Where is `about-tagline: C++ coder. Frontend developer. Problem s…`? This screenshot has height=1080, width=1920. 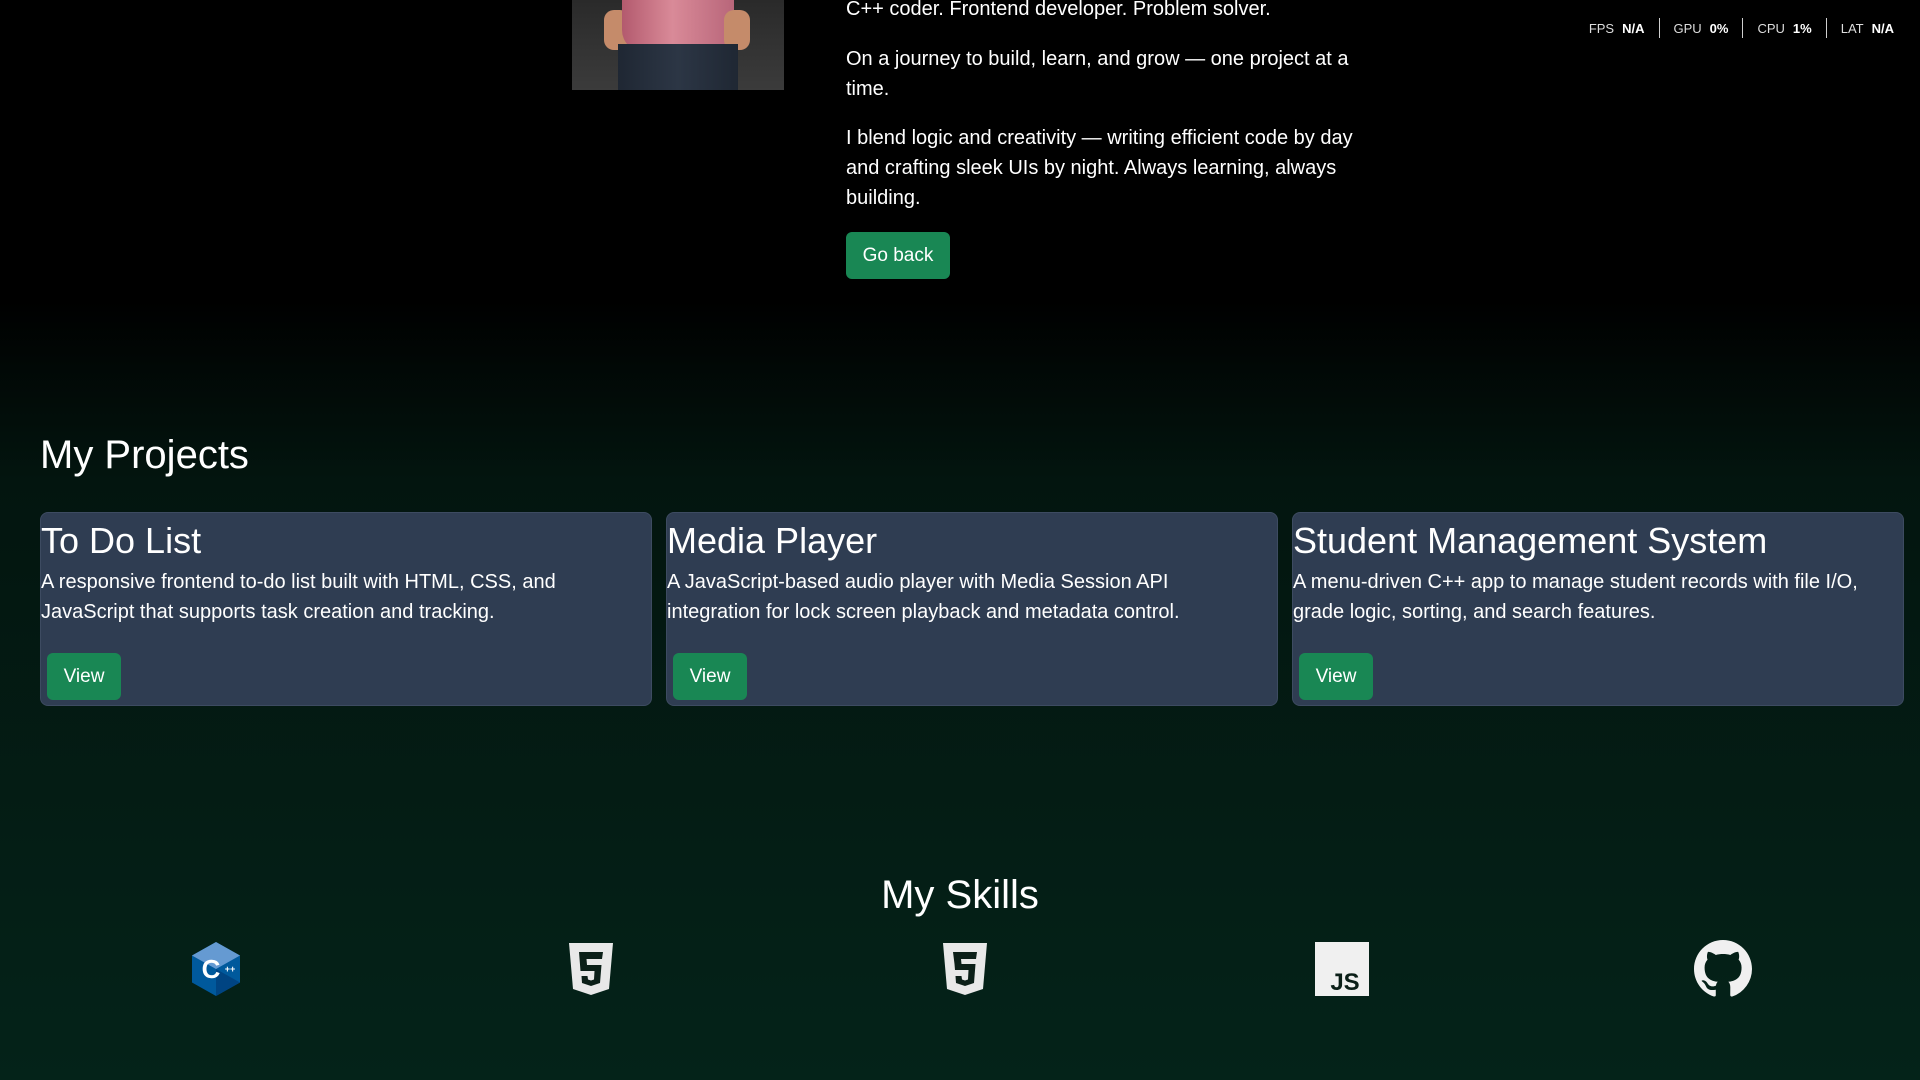 about-tagline: C++ coder. Frontend developer. Problem s… is located at coordinates (1058, 10).